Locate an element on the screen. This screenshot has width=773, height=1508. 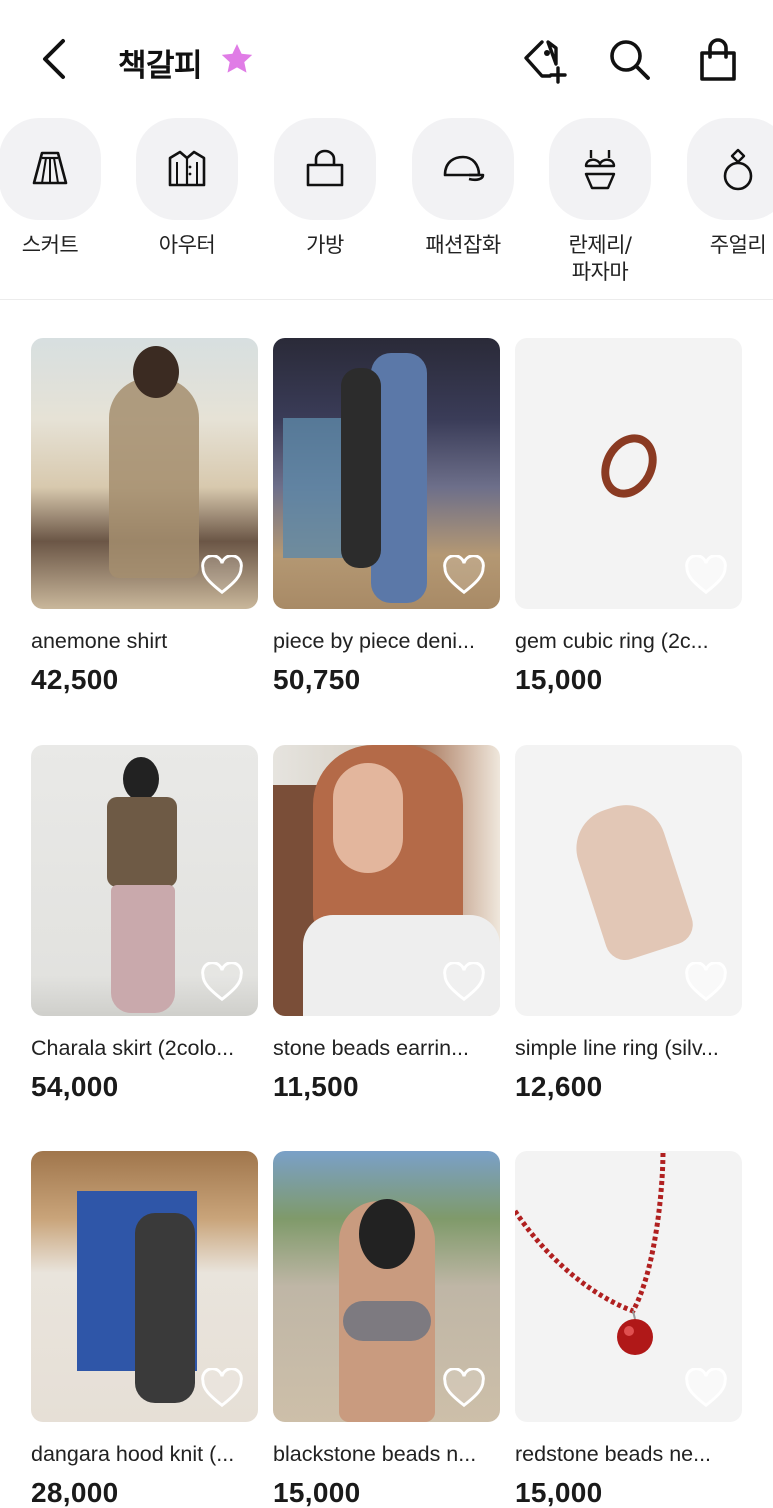
category-bag: 가방 is located at coordinates (325, 188).